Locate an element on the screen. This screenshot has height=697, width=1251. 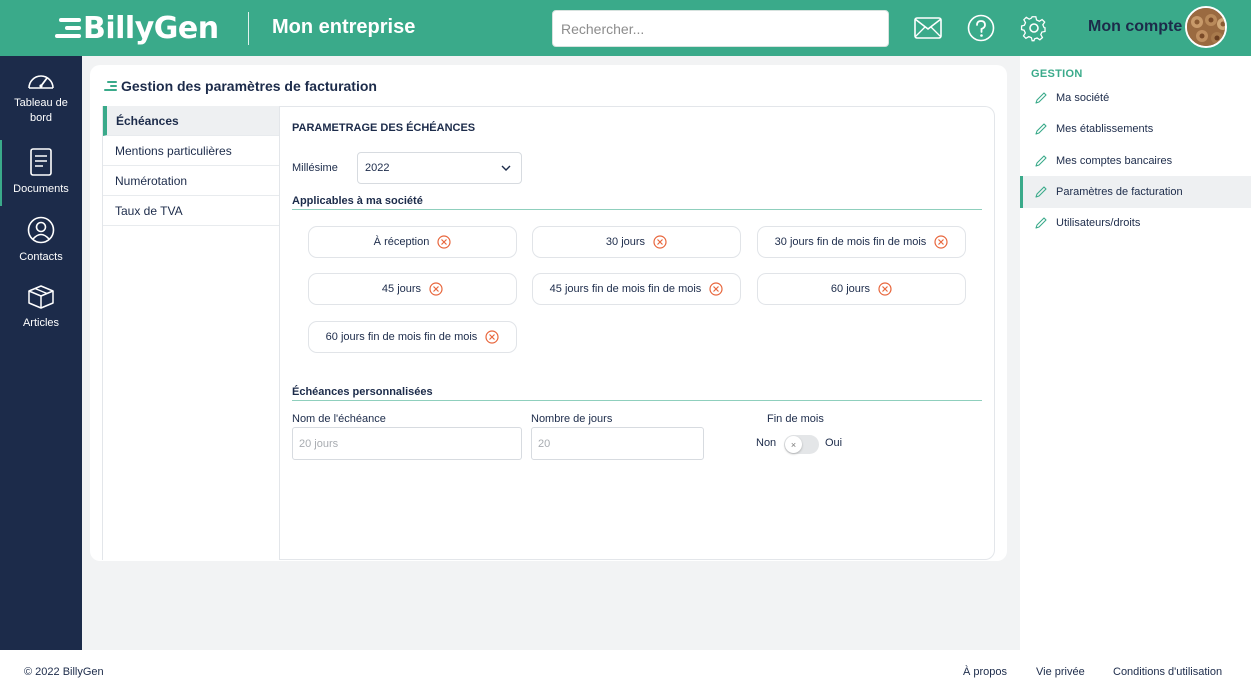
chip-60-jours-fin-de-mois: 60 jours fin de mois fin de mois is located at coordinates (412, 337).